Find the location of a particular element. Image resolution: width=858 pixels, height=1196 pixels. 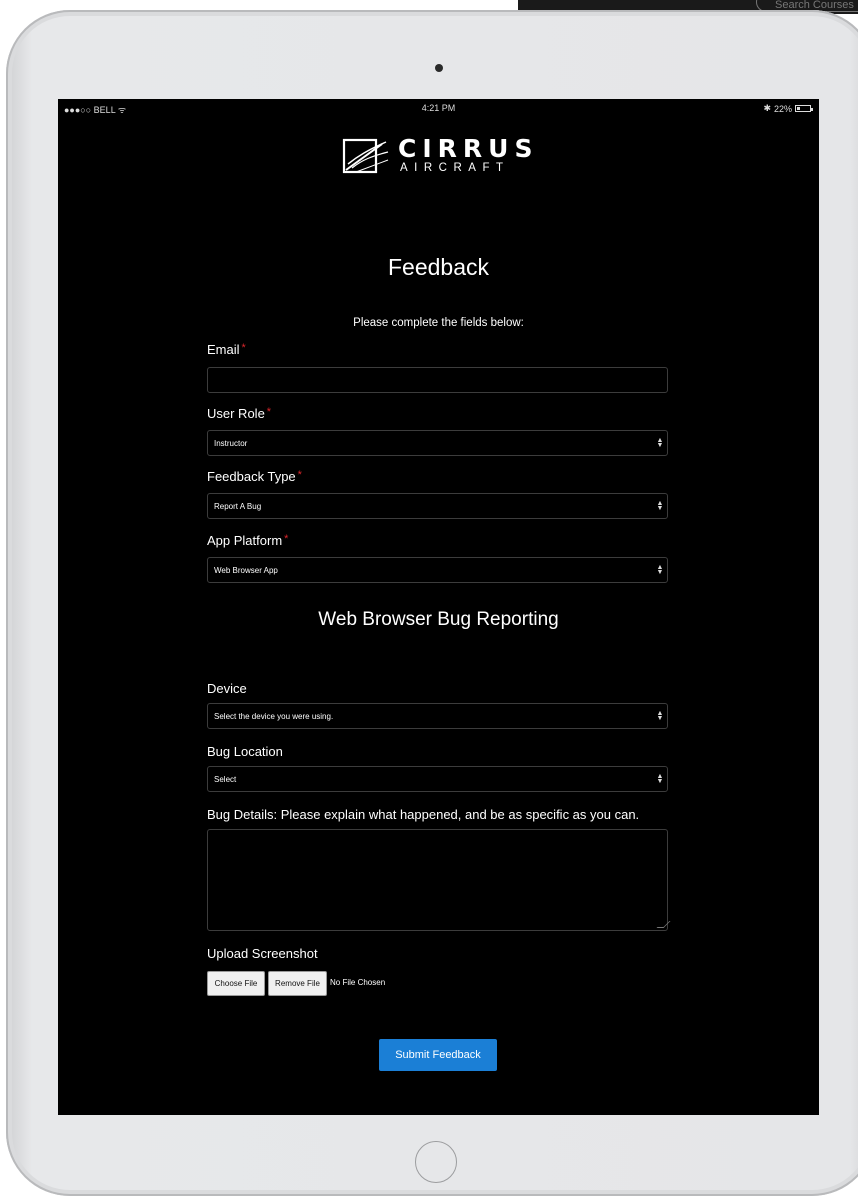

device-select: Select the device you were using. ▲ ▼ is located at coordinates (437, 716).